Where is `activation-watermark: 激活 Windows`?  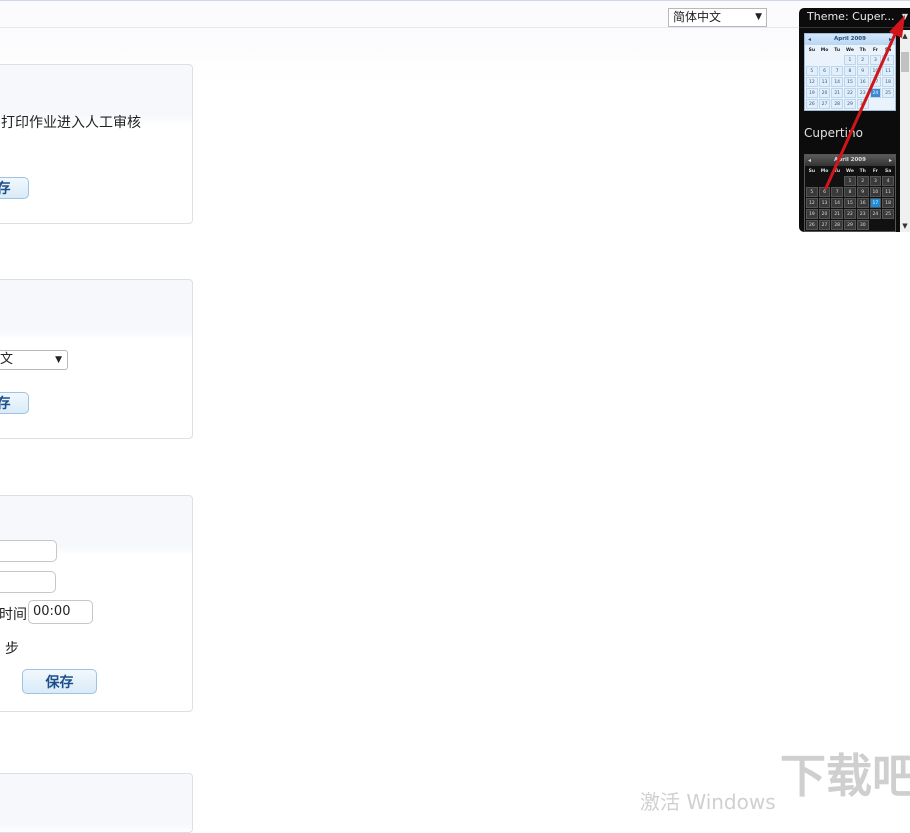 activation-watermark: 激活 Windows is located at coordinates (708, 802).